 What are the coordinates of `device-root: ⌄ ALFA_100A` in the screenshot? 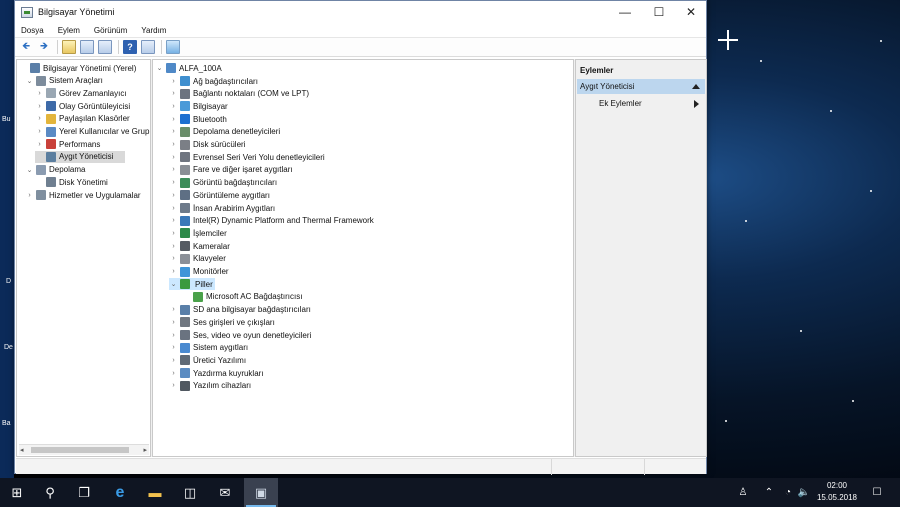 It's located at (188, 68).